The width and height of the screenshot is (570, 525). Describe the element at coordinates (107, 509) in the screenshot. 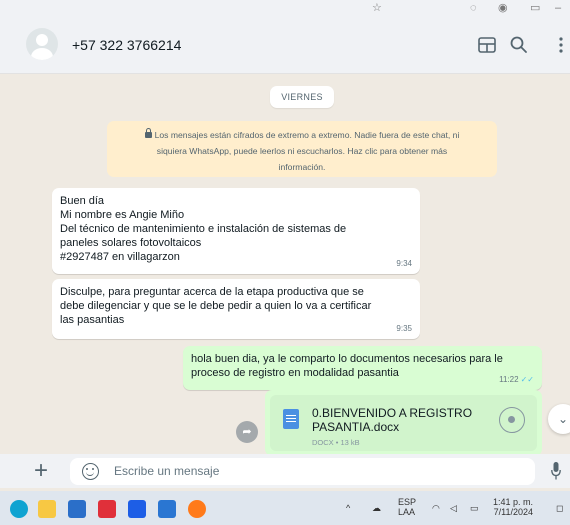

I see `mcafee-icon` at that location.